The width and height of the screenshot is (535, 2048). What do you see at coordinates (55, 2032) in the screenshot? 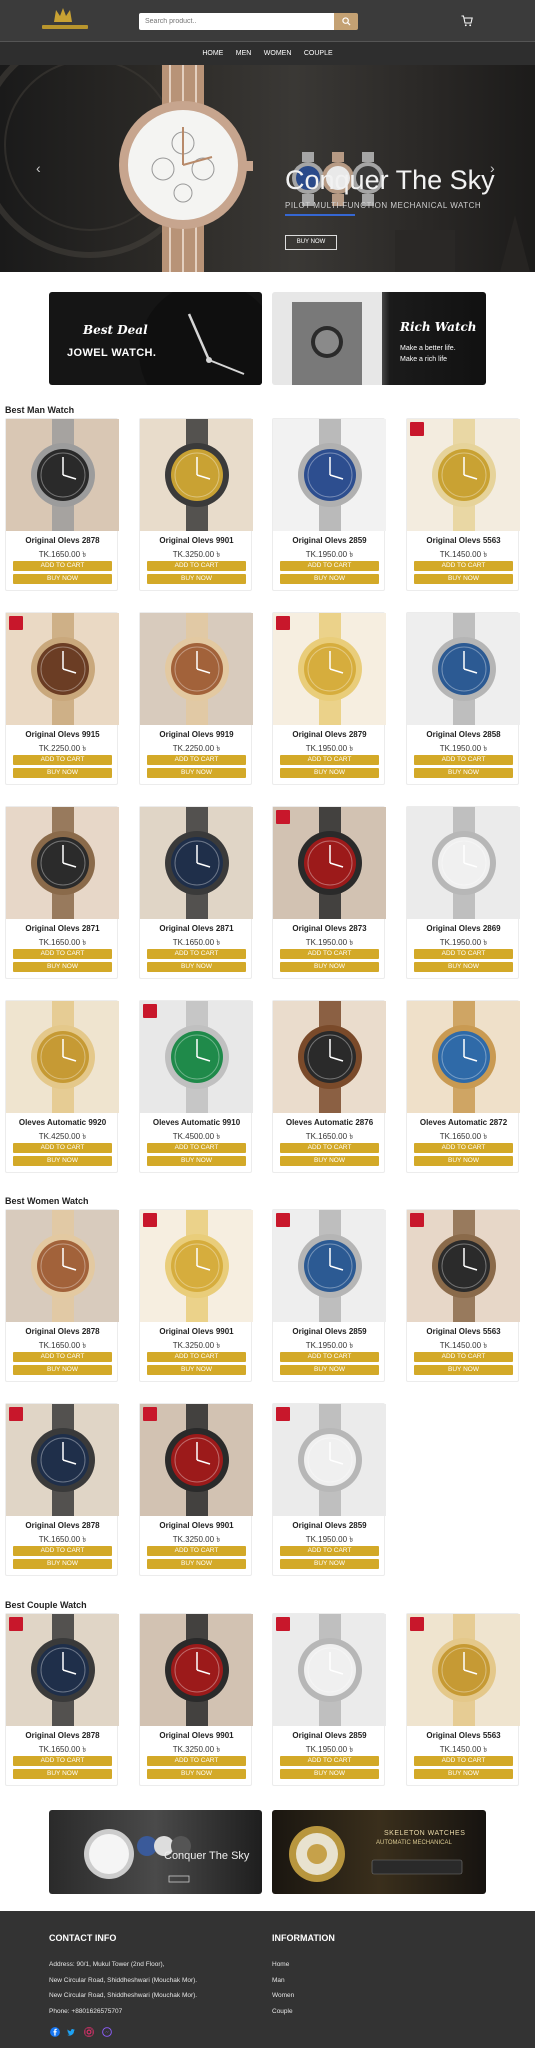
I see `facebook-icon` at bounding box center [55, 2032].